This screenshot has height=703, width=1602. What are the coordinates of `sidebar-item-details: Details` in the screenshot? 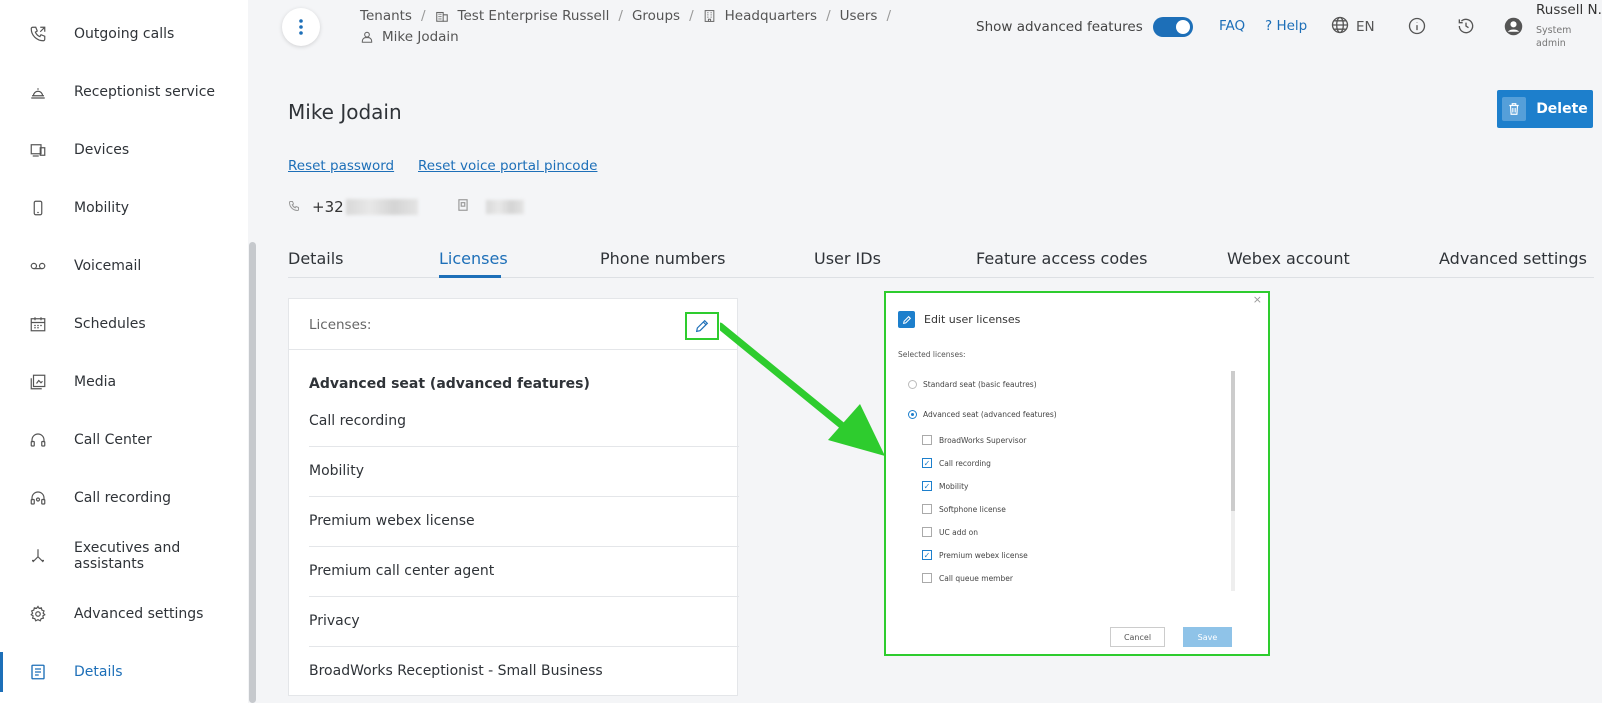 It's located at (124, 672).